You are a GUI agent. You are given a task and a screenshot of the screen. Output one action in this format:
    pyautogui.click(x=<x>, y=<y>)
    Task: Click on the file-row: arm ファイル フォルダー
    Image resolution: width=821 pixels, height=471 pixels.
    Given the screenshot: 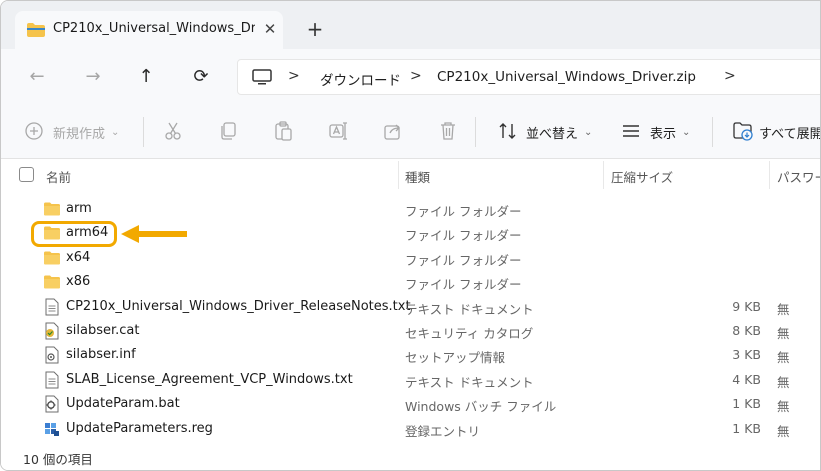 What is the action you would take?
    pyautogui.click(x=410, y=209)
    